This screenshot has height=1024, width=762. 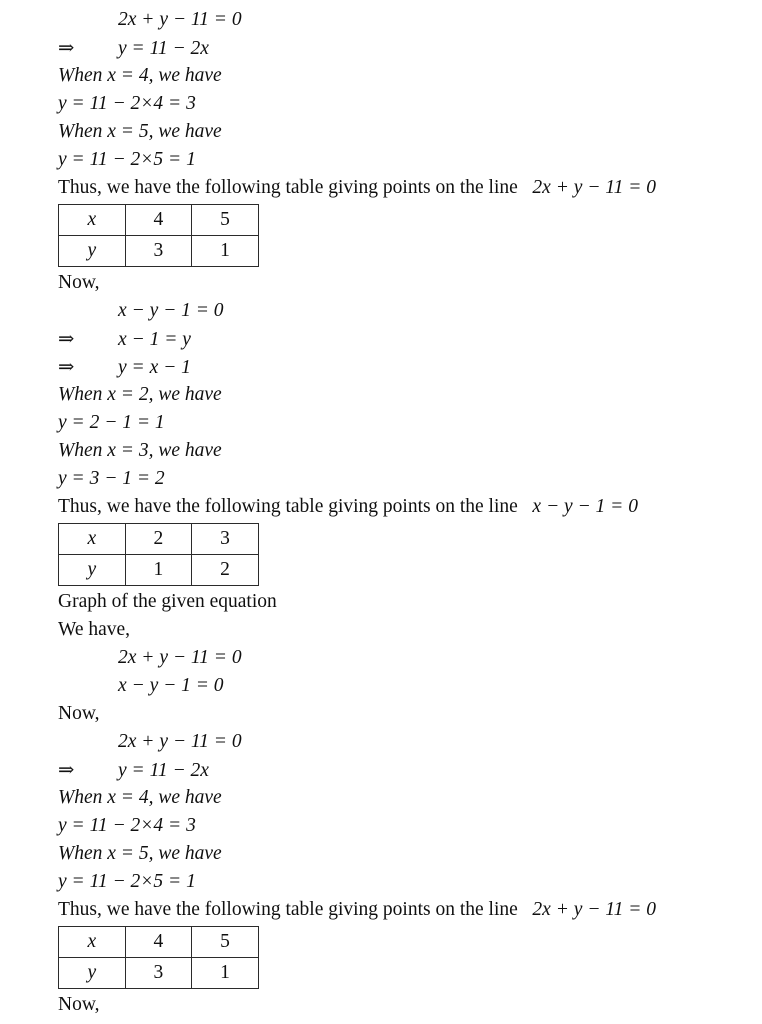 What do you see at coordinates (381, 451) in the screenshot?
I see `when-statement: When x = 3, we have` at bounding box center [381, 451].